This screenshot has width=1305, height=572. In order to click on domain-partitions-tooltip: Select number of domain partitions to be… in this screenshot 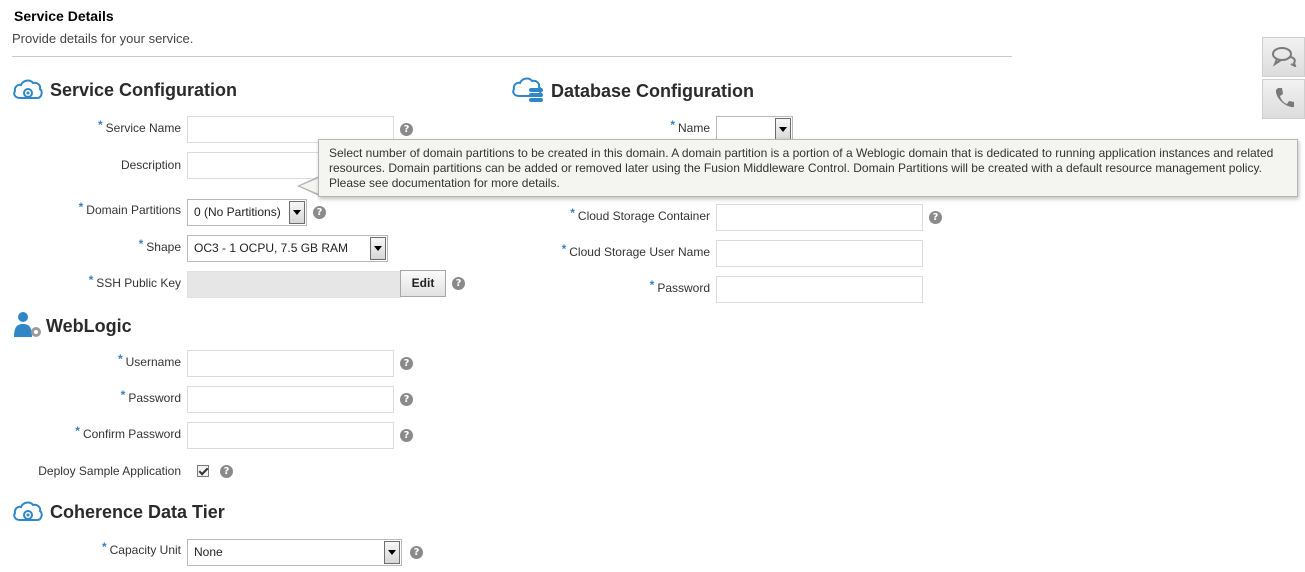, I will do `click(808, 168)`.